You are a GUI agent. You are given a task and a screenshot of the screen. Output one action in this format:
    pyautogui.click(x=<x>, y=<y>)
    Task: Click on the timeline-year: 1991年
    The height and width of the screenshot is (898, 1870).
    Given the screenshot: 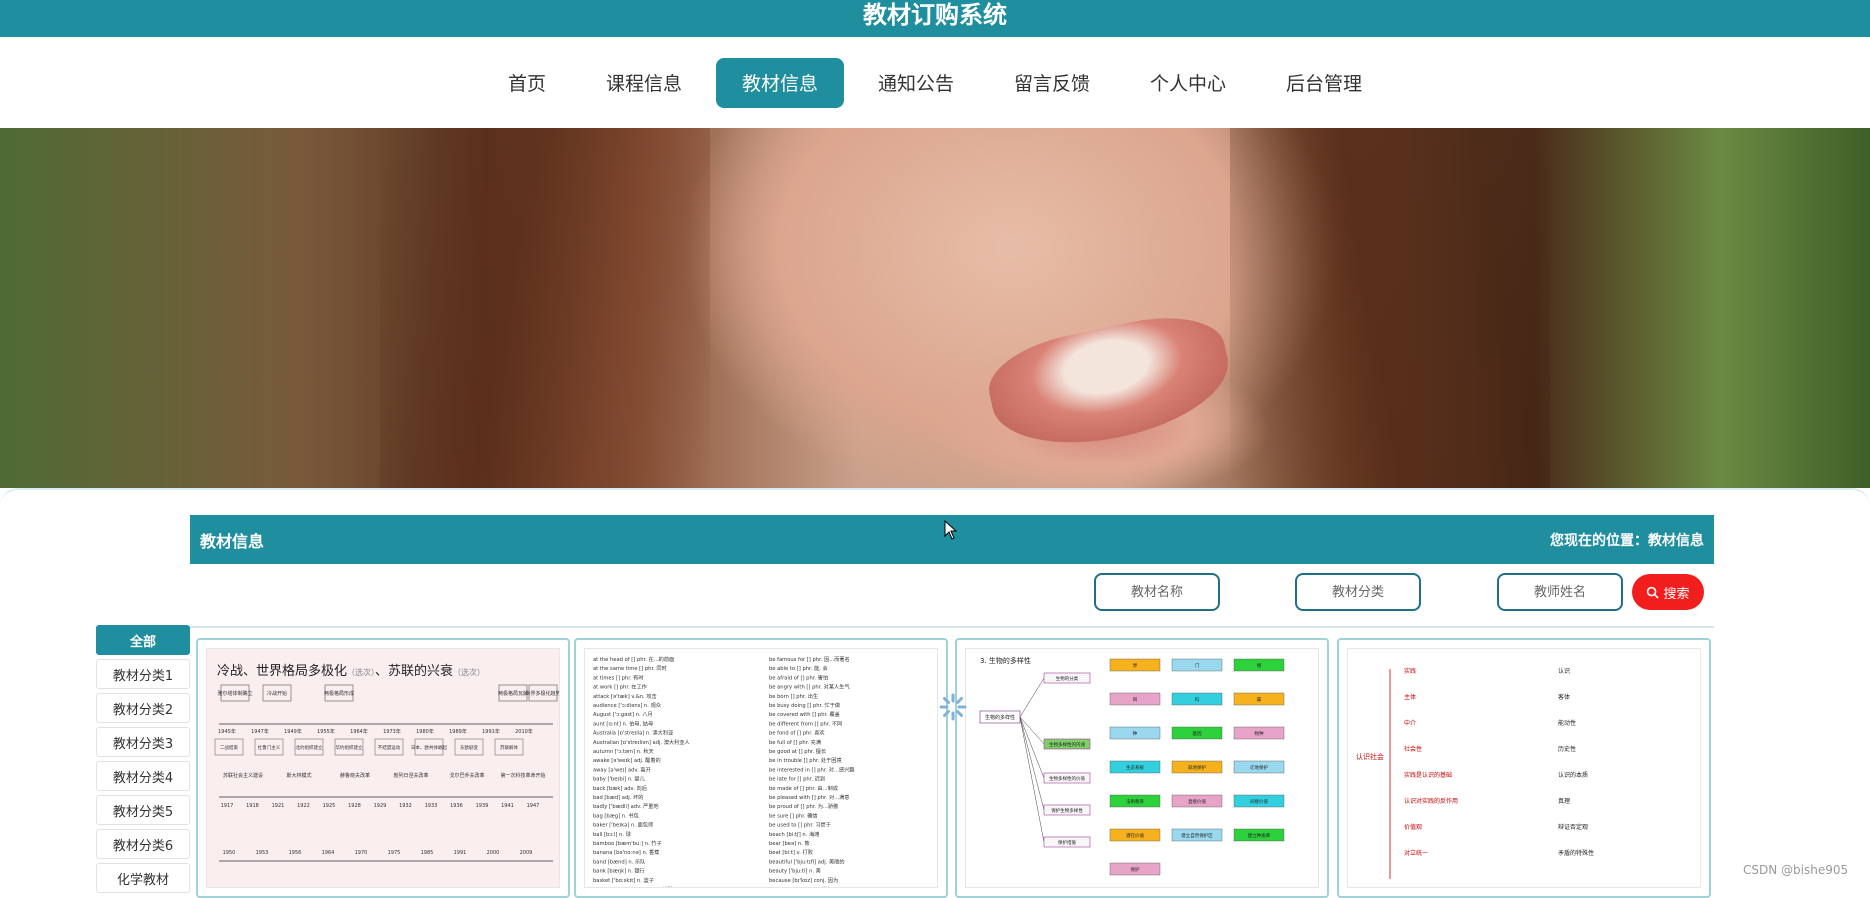 What is the action you would take?
    pyautogui.click(x=491, y=731)
    